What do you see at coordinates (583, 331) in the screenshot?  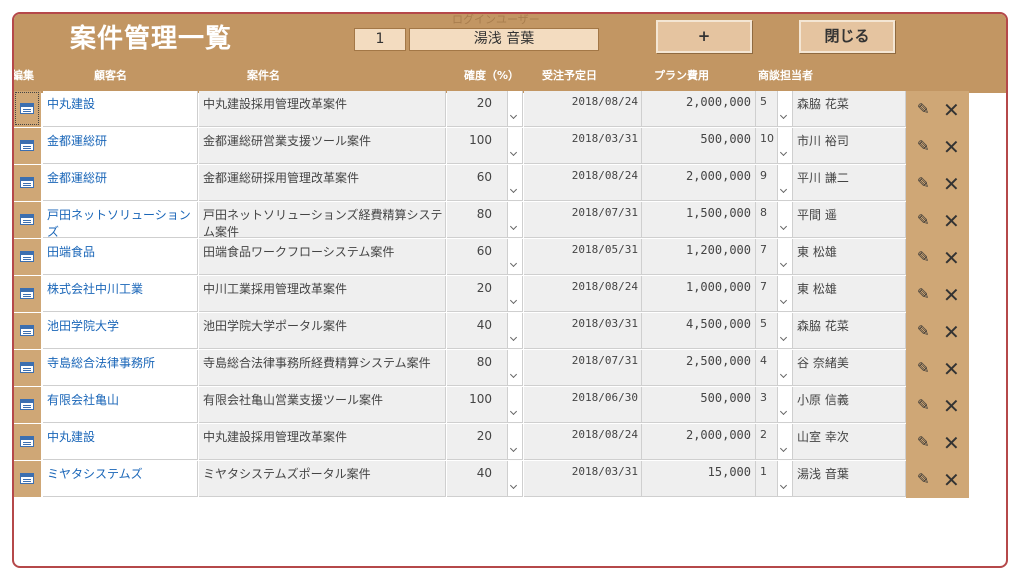 I see `expected-date: 2018/03/31` at bounding box center [583, 331].